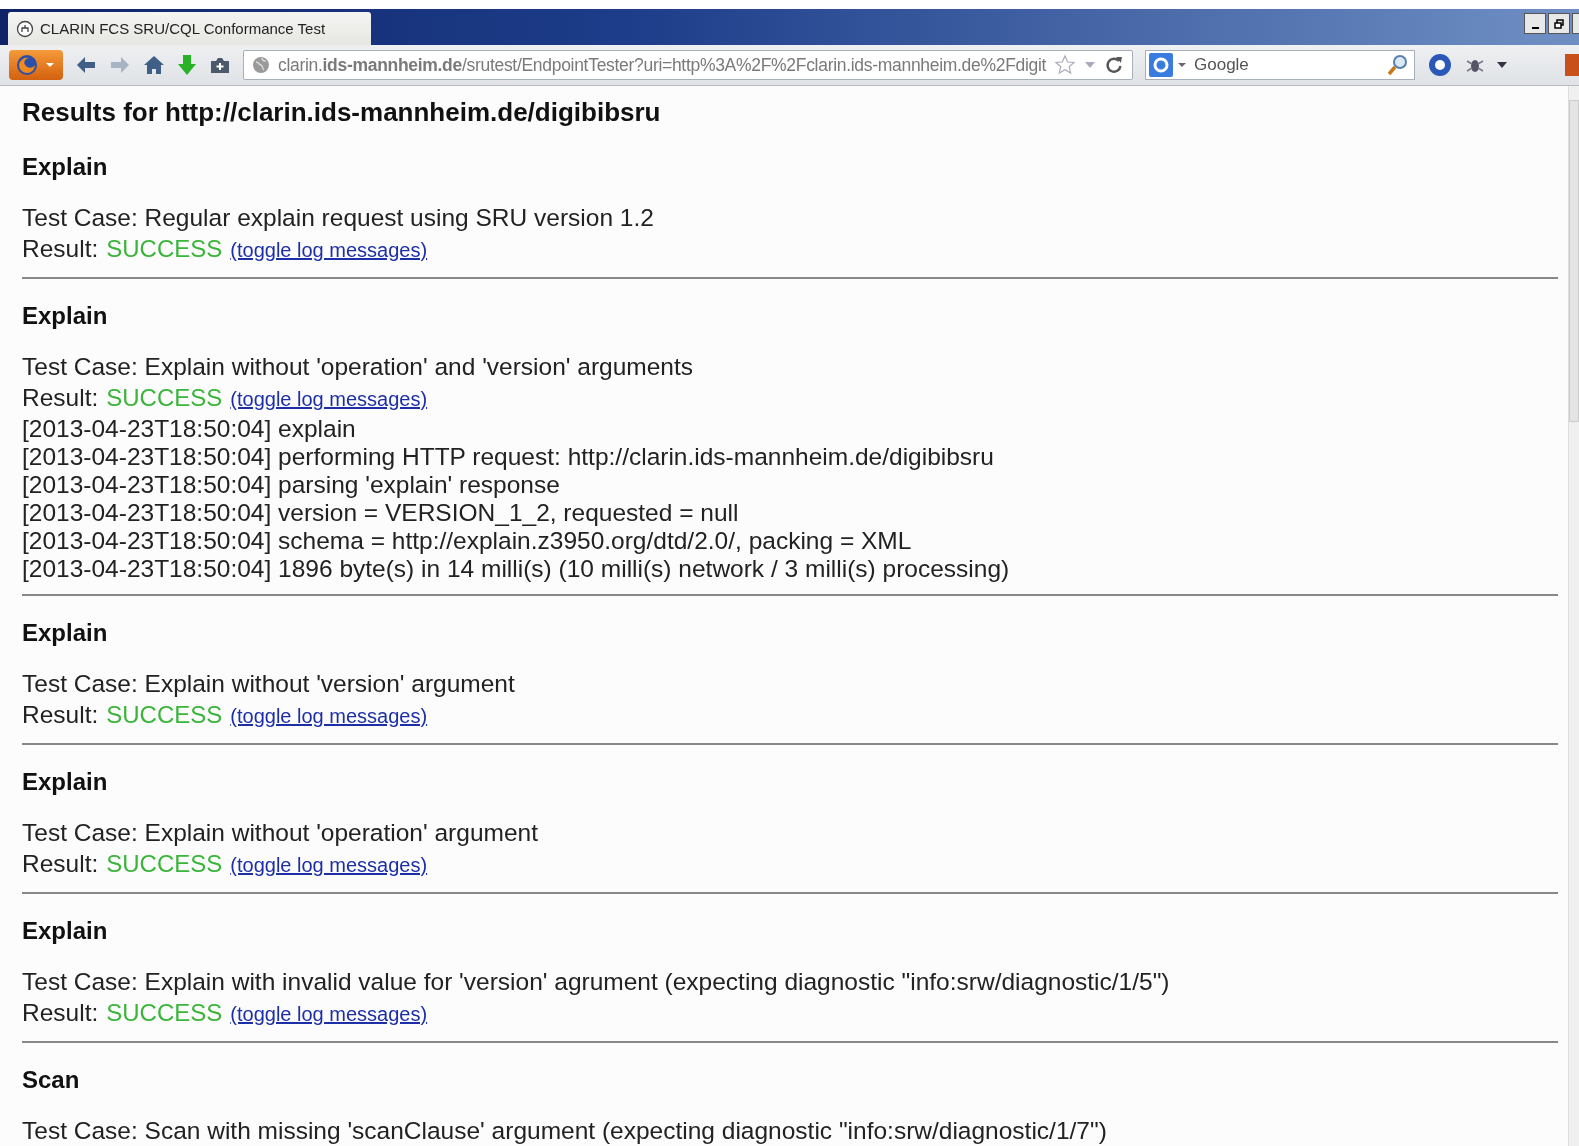 This screenshot has width=1579, height=1146. I want to click on dropdown-icon, so click(1502, 65).